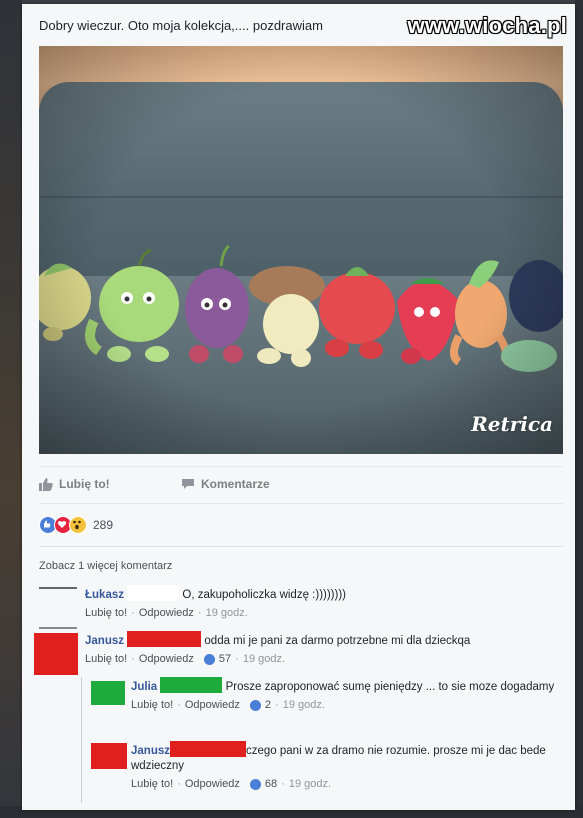 This screenshot has width=583, height=818. Describe the element at coordinates (268, 705) in the screenshot. I see `comment-like-count: 2` at that location.